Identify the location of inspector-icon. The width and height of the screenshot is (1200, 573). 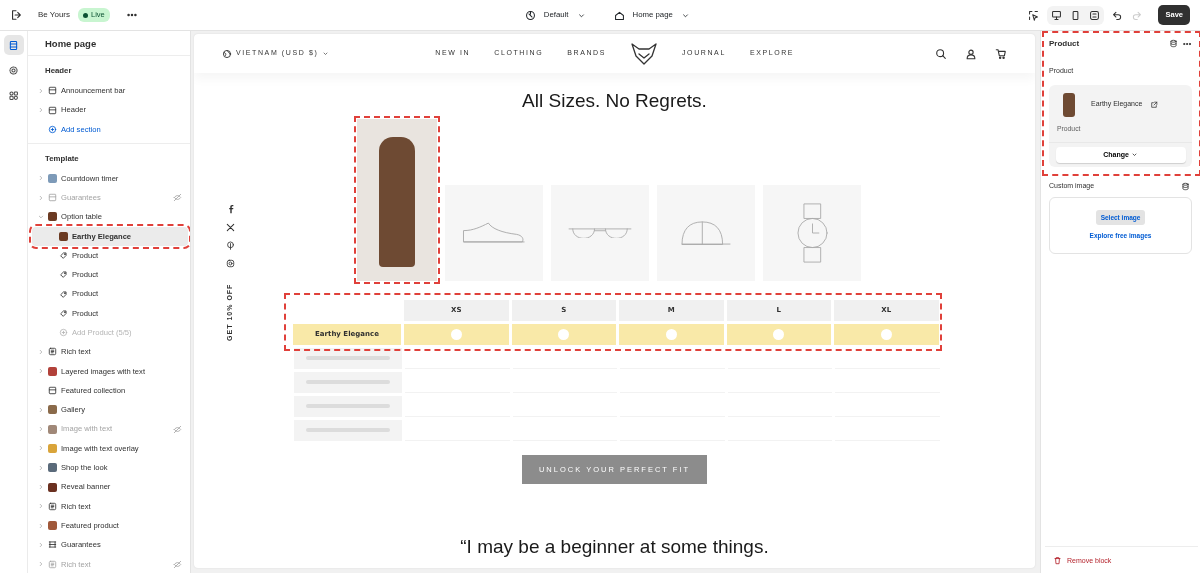
(1034, 15).